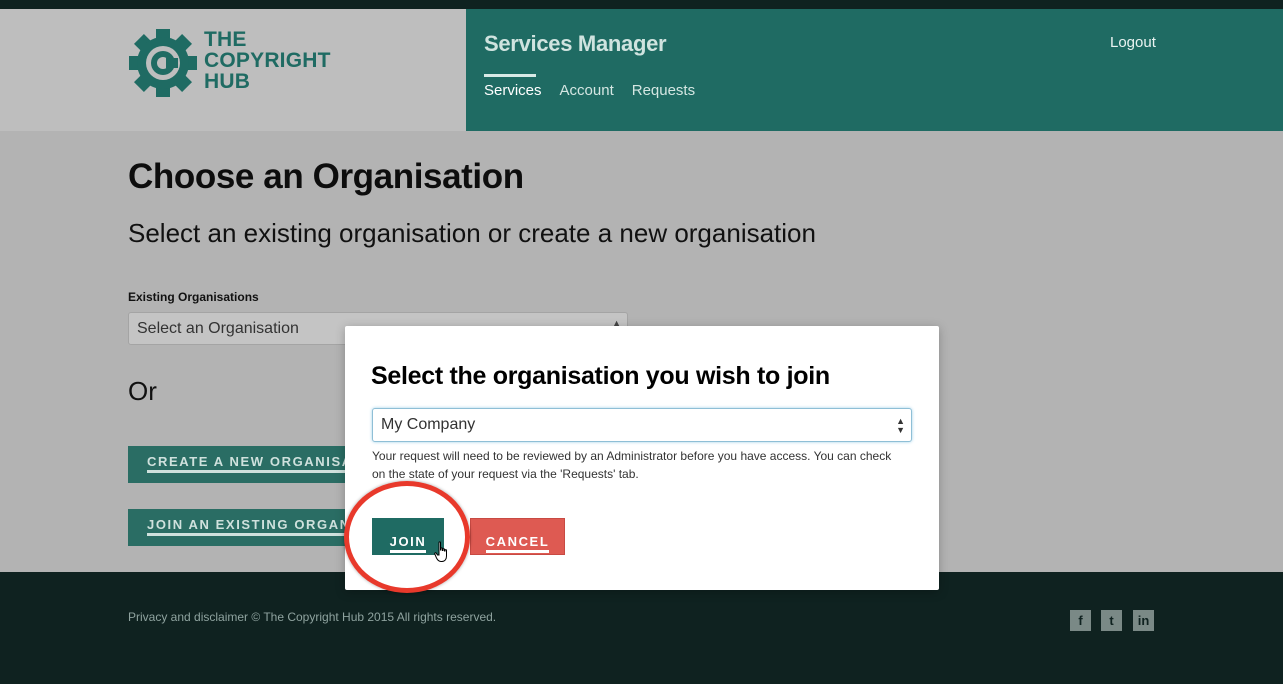  I want to click on create-organisation-button-label: CREATE A NEW ORGANISATION, so click(252, 463).